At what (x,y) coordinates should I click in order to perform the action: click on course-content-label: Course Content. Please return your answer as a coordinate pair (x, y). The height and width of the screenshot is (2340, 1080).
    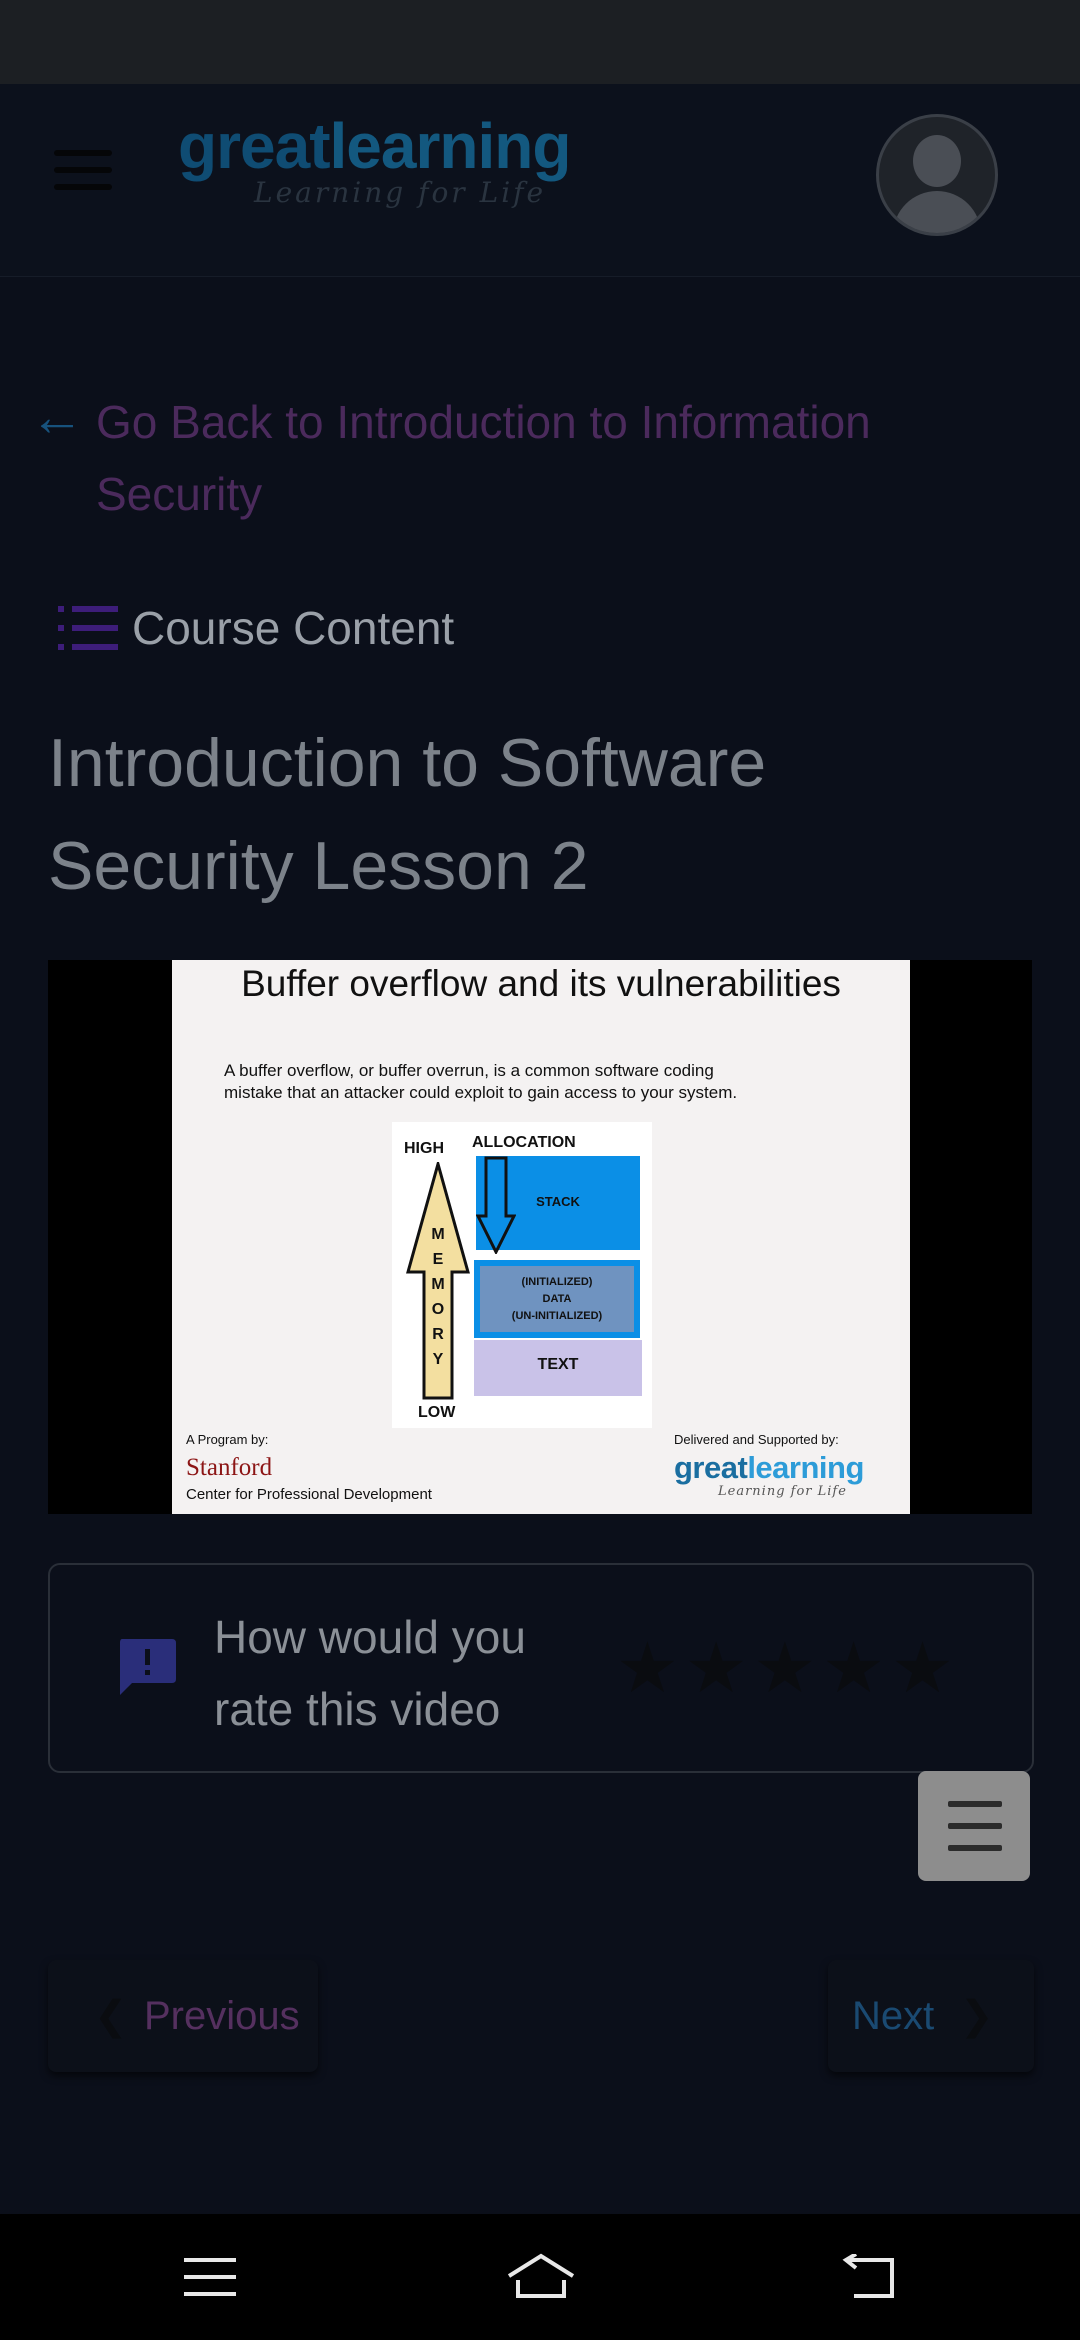
    Looking at the image, I should click on (293, 628).